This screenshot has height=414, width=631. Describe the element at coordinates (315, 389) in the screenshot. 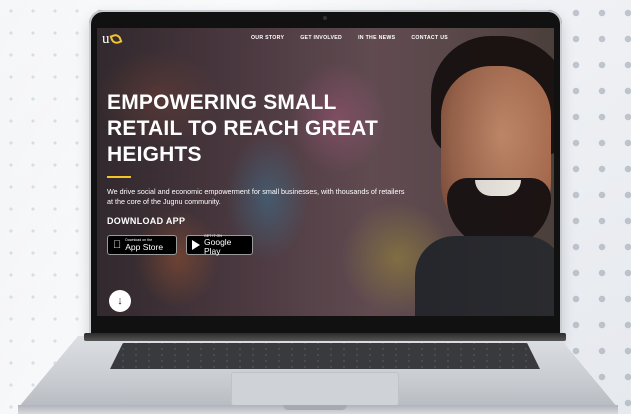

I see `trackpad` at that location.